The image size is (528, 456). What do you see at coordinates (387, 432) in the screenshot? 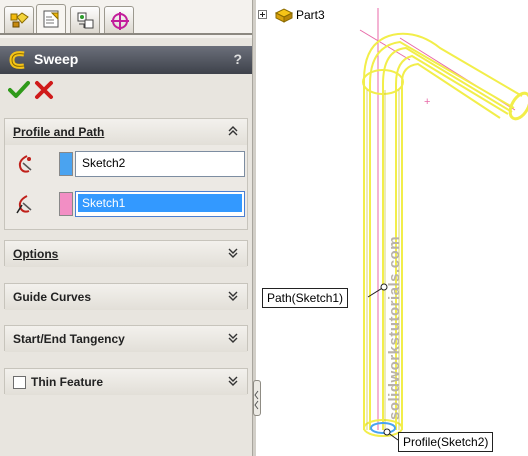
I see `profile-callout-anchor` at bounding box center [387, 432].